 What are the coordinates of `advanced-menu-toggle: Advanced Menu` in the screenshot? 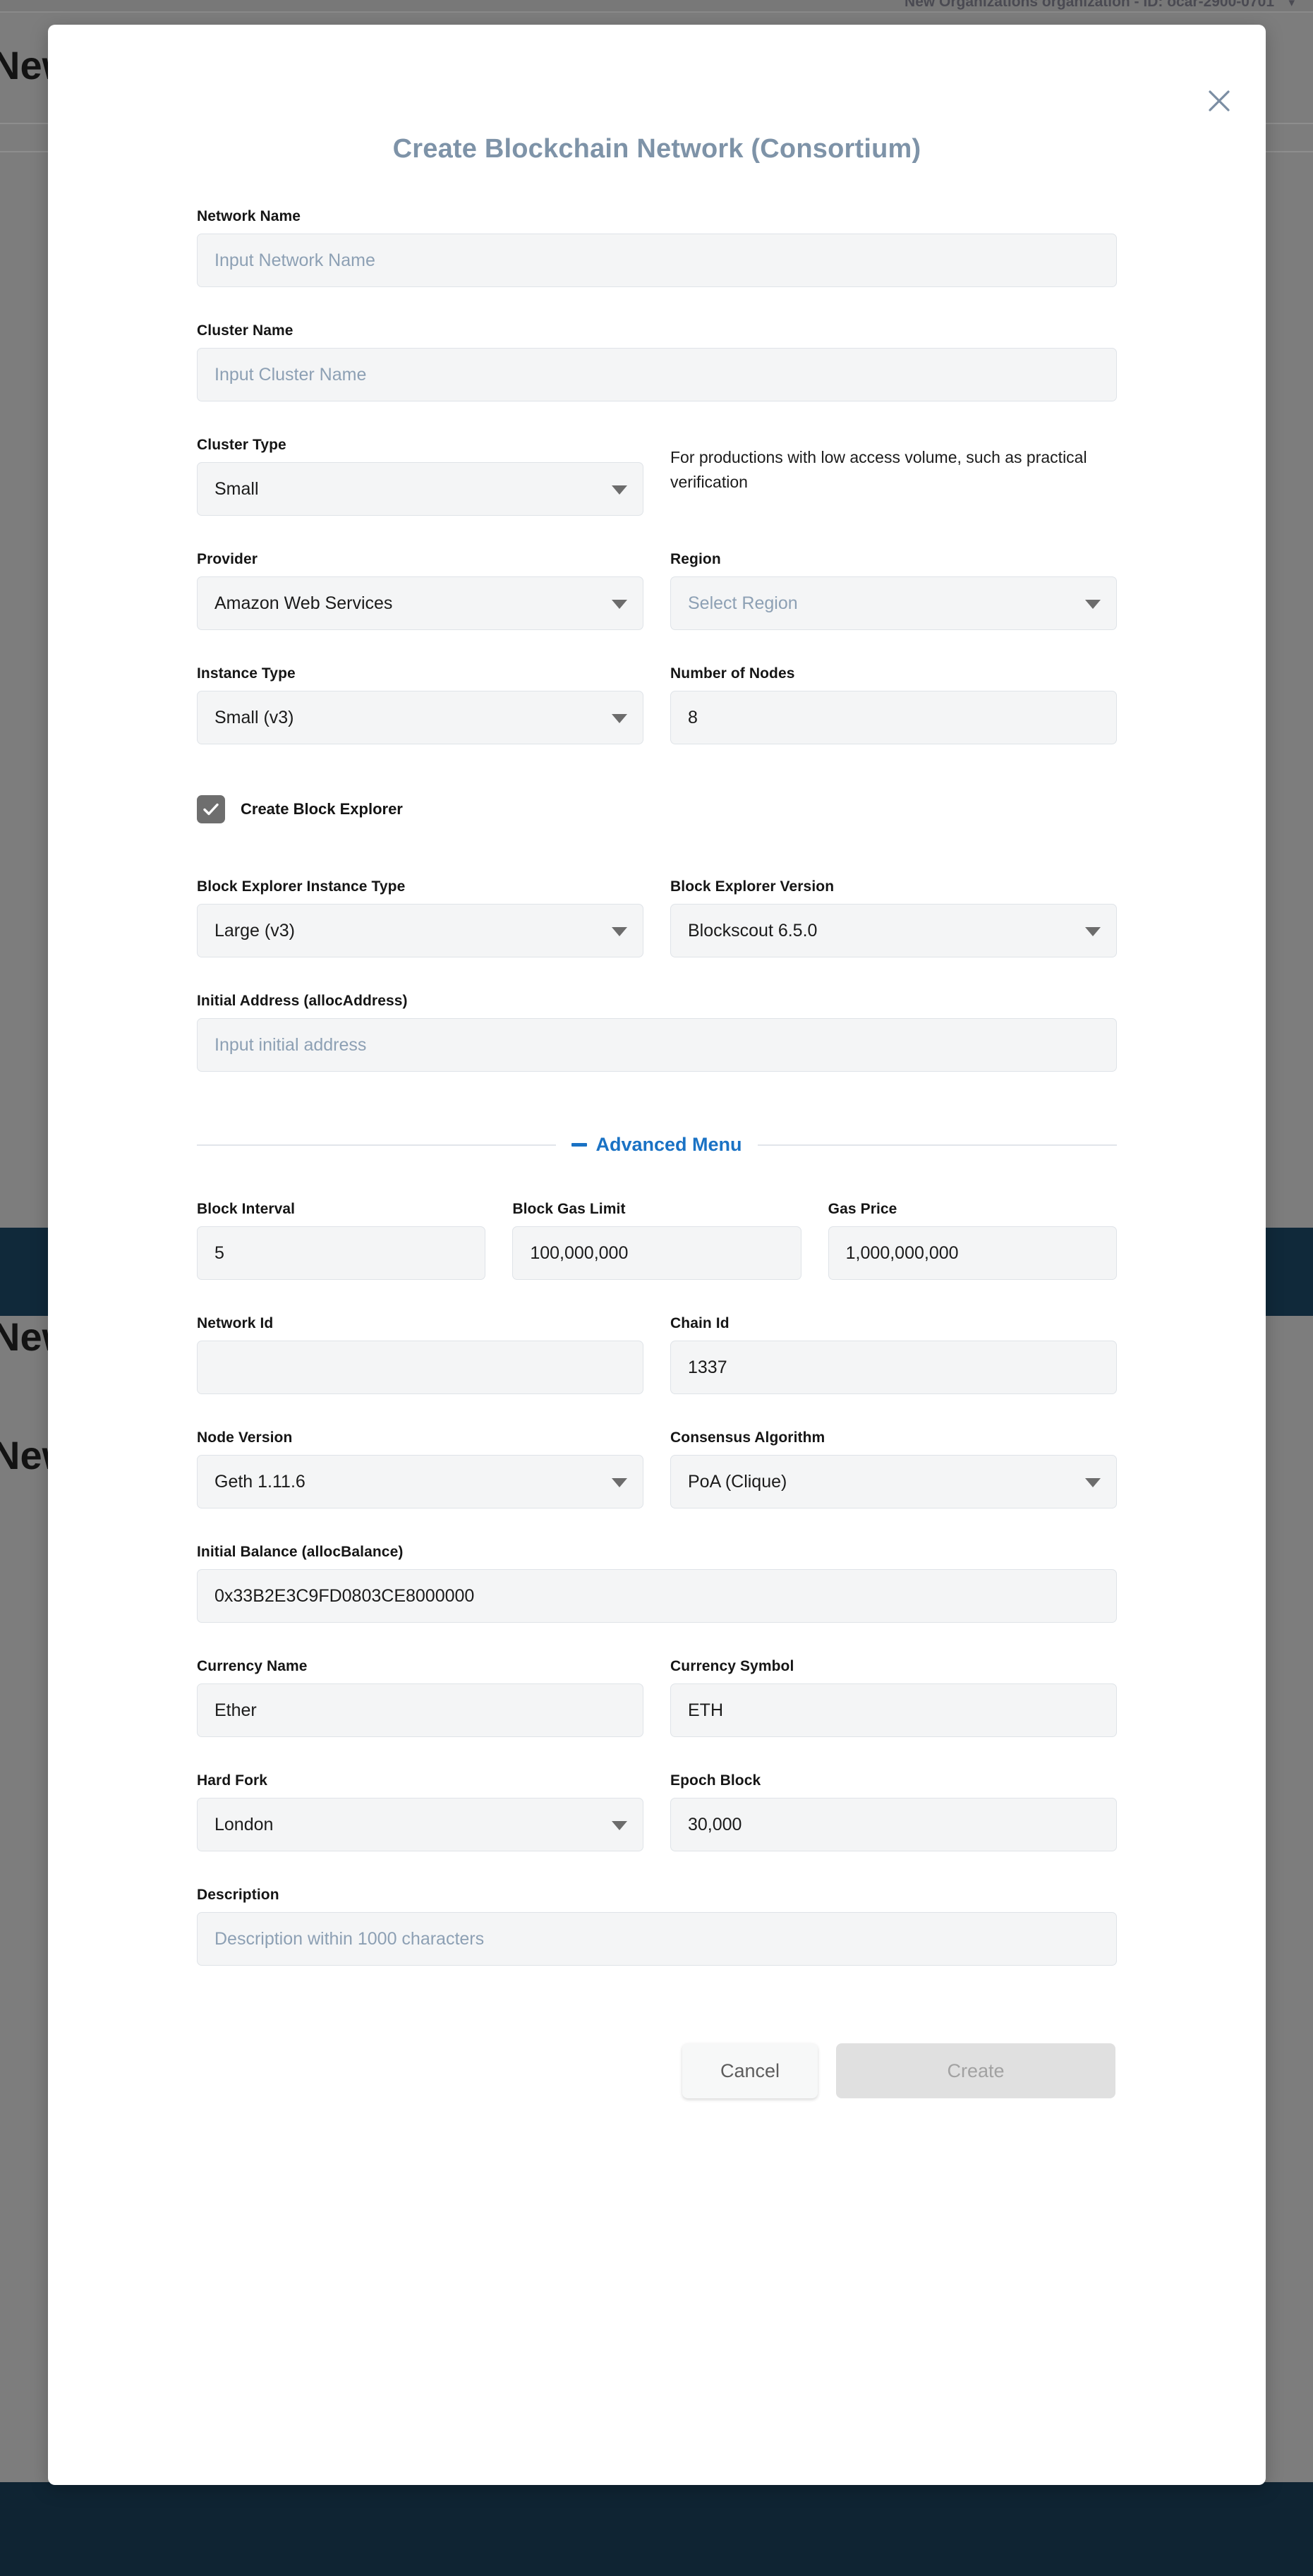 It's located at (656, 1145).